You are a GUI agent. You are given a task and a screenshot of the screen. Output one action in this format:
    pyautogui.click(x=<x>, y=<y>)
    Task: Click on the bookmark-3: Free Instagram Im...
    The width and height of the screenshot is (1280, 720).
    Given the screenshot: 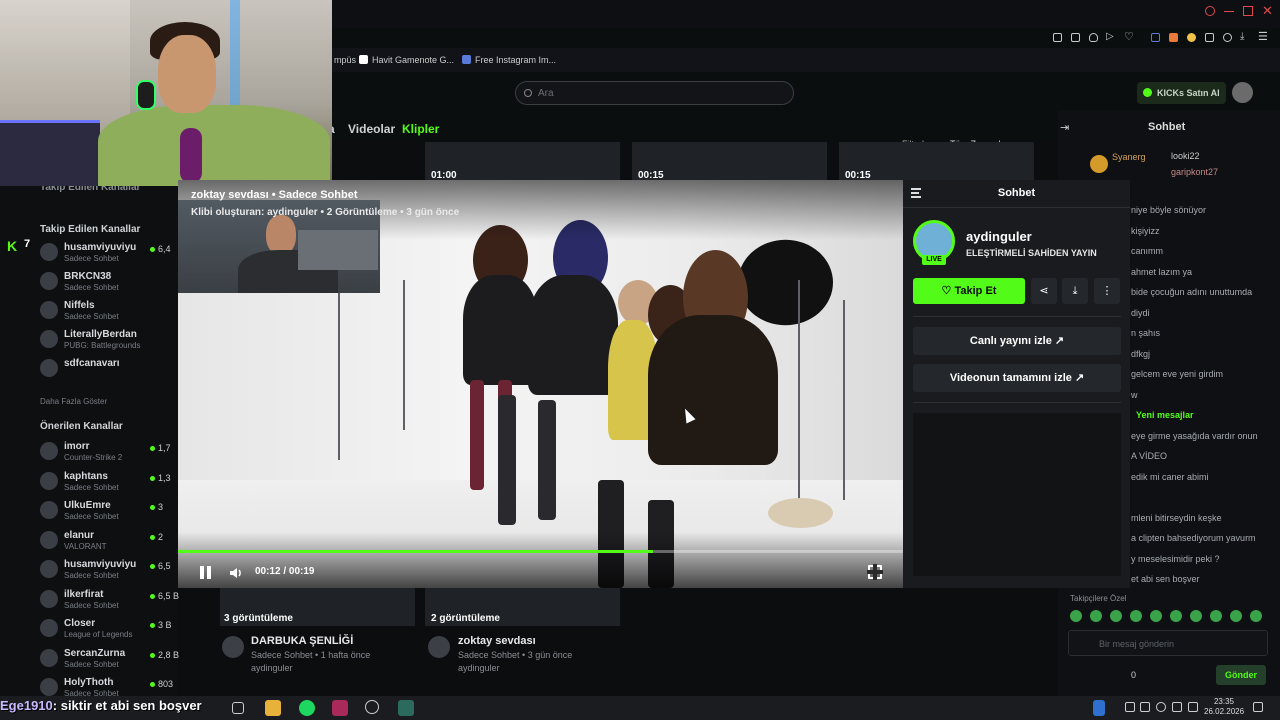 What is the action you would take?
    pyautogui.click(x=509, y=60)
    